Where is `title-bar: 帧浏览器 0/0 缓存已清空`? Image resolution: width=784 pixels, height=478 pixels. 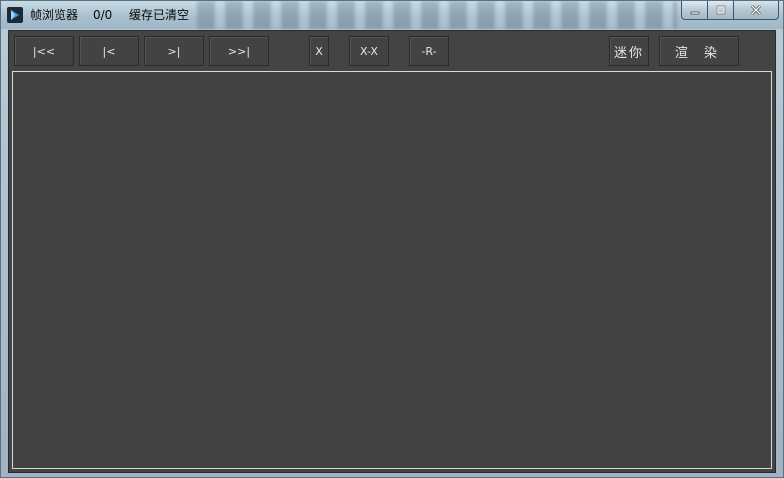 title-bar: 帧浏览器 0/0 缓存已清空 is located at coordinates (392, 15).